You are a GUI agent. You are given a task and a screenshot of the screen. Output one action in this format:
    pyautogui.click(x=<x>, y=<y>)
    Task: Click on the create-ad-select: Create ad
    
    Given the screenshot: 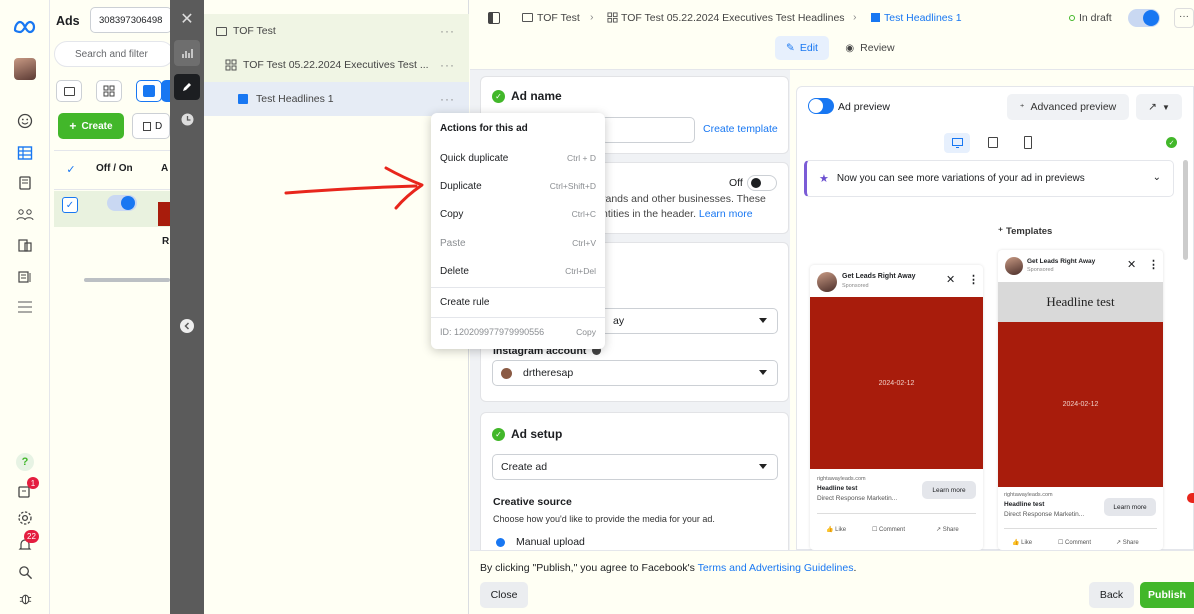 What is the action you would take?
    pyautogui.click(x=635, y=467)
    